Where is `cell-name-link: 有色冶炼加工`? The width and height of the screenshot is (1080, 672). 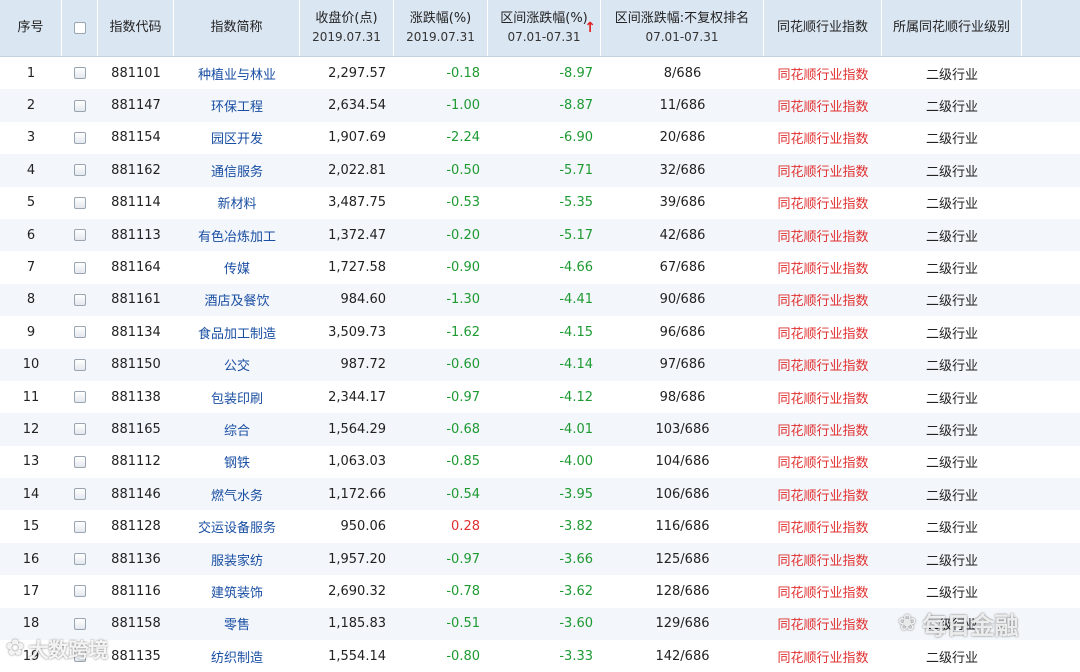 cell-name-link: 有色冶炼加工 is located at coordinates (237, 235).